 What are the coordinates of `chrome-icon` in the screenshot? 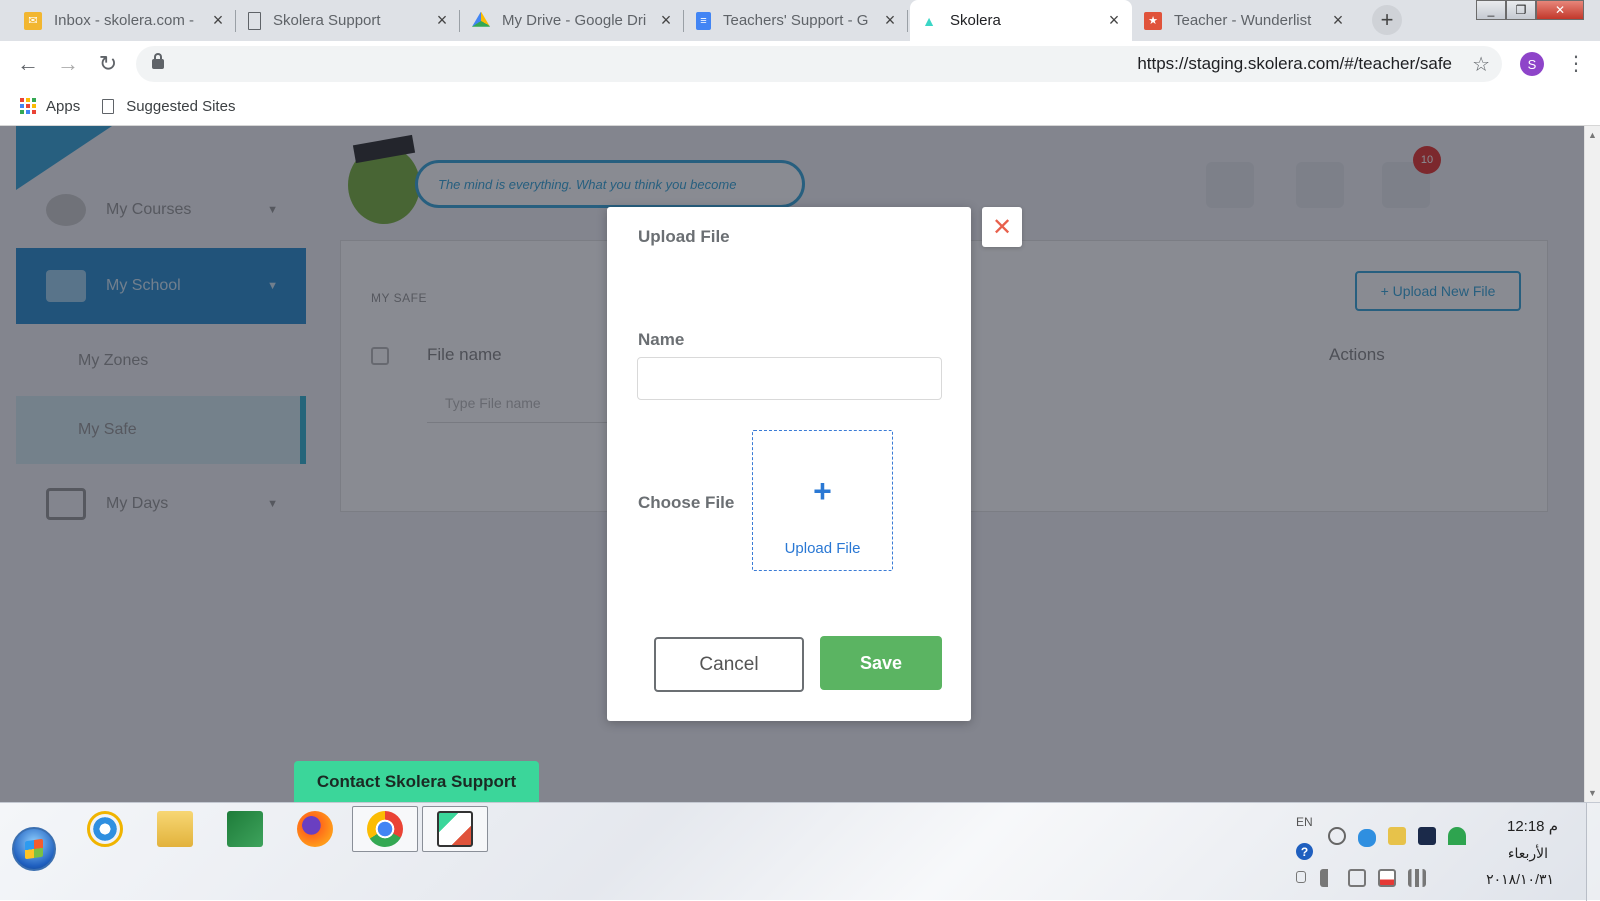 It's located at (385, 829).